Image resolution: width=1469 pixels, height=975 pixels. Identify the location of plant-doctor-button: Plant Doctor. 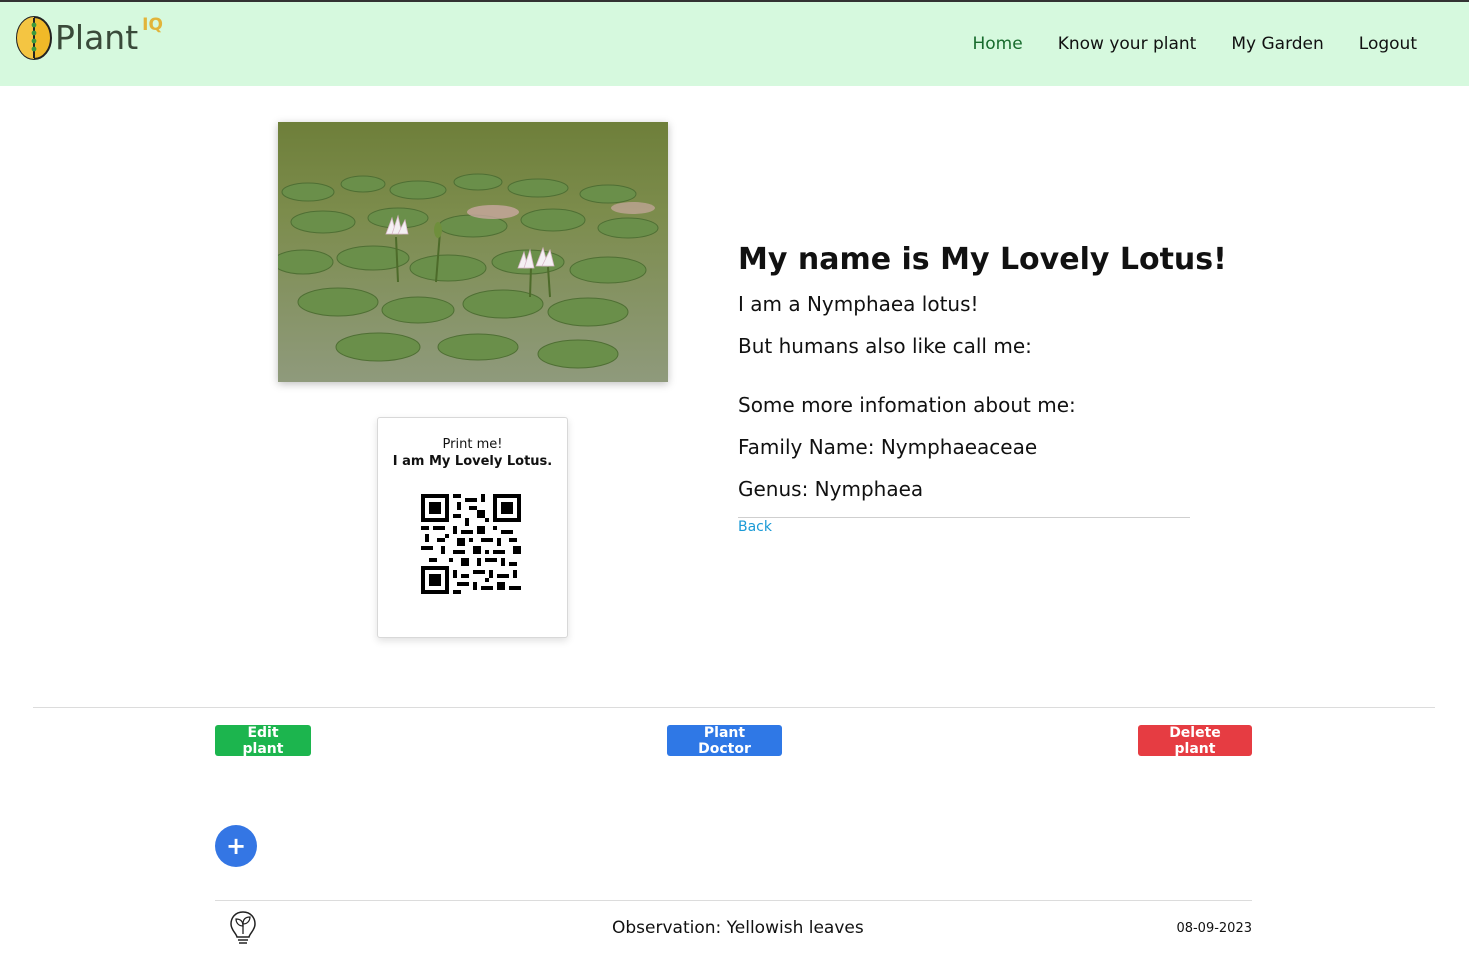
(724, 741).